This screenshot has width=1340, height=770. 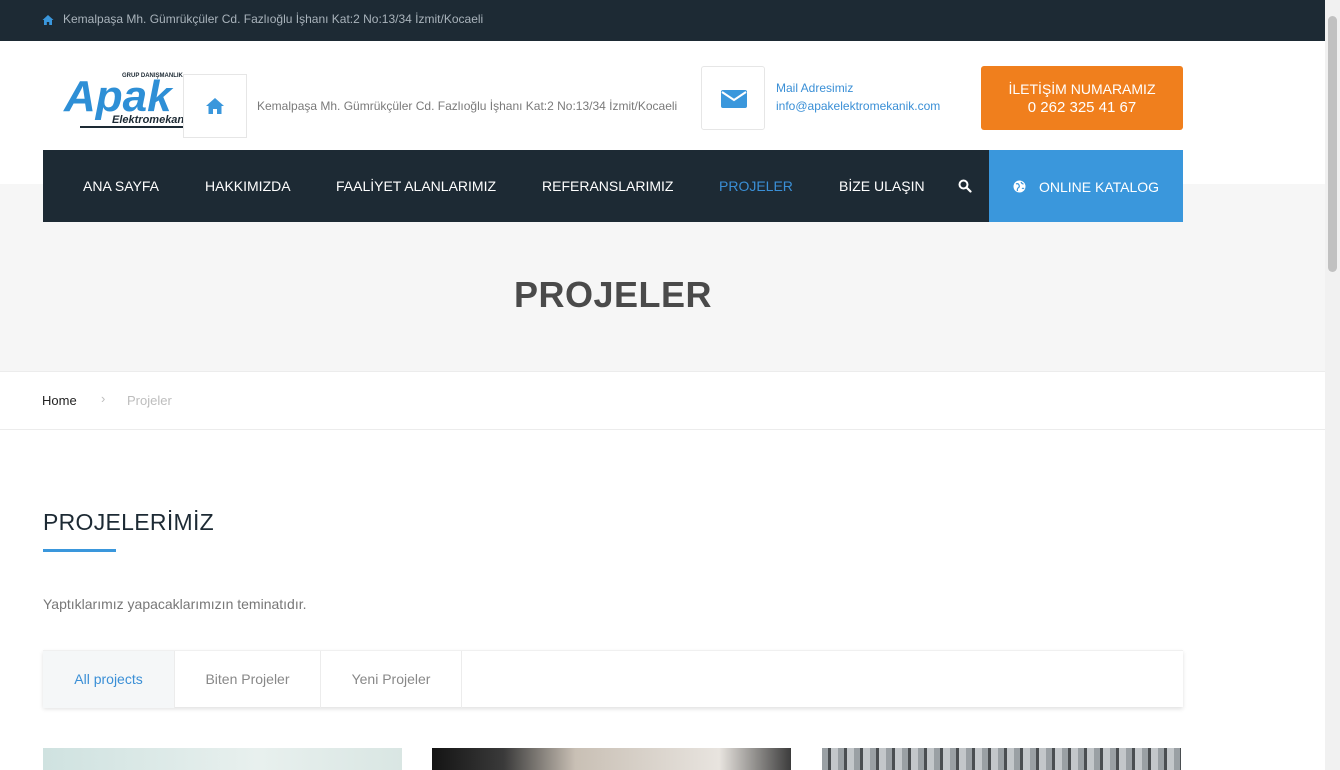 I want to click on tab-yeni-projeler: Yeni Projeler, so click(x=391, y=679).